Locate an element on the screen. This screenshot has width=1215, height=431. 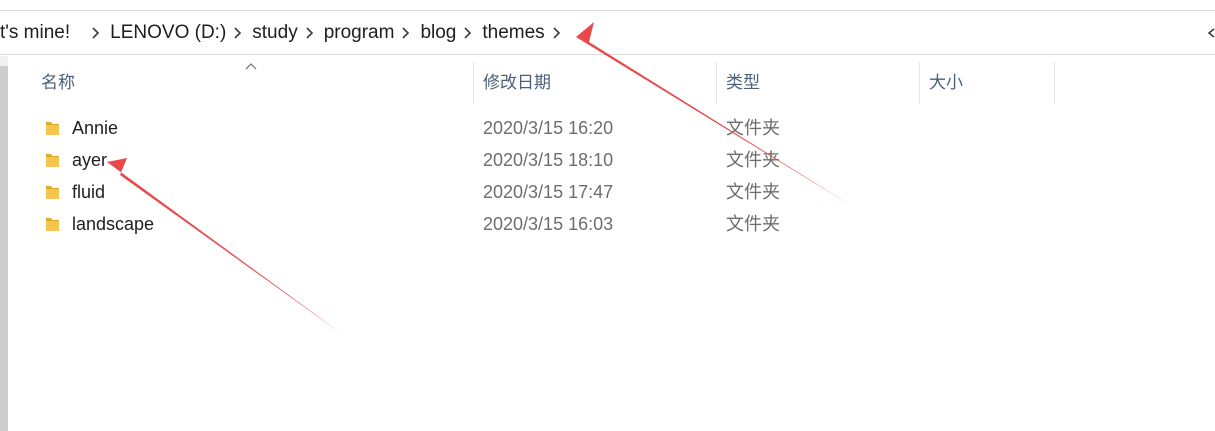
breadcrumb-segment: study is located at coordinates (281, 33).